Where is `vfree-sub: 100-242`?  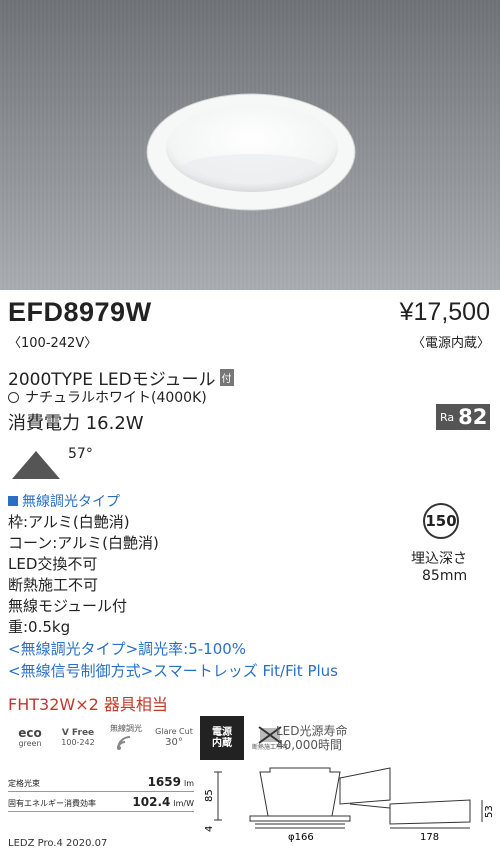
vfree-sub: 100-242 is located at coordinates (78, 742).